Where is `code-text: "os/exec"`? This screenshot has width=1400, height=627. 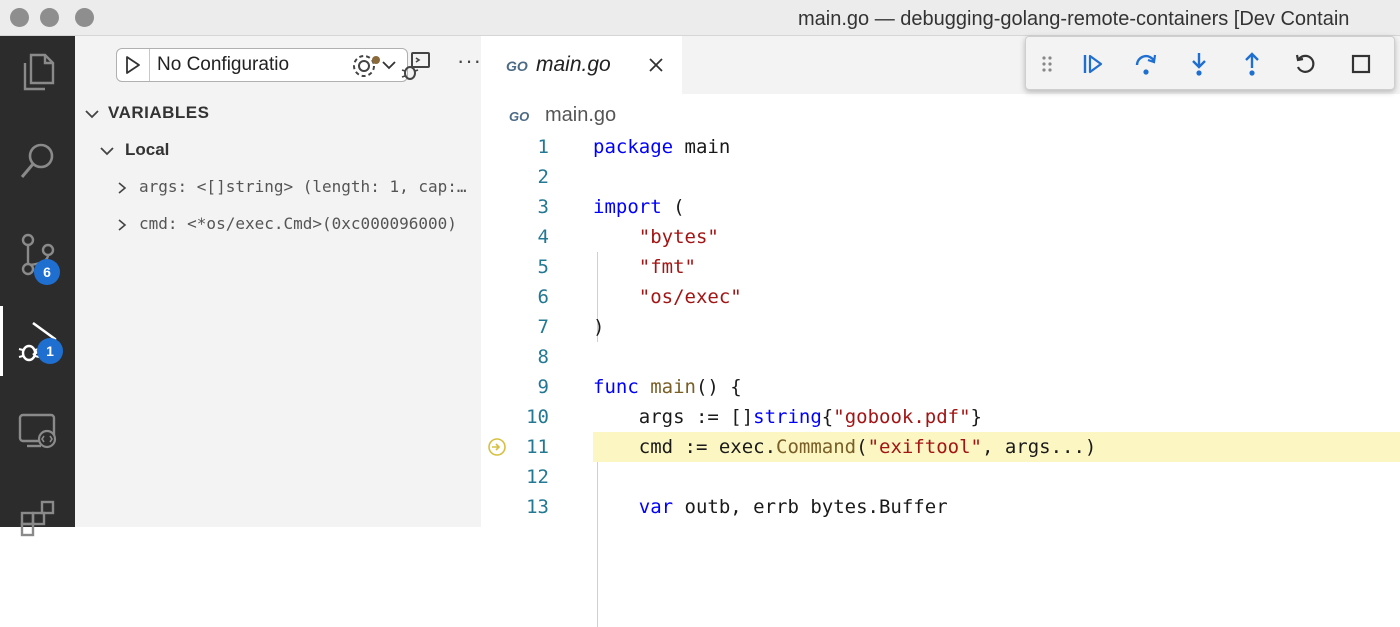 code-text: "os/exec" is located at coordinates (690, 297).